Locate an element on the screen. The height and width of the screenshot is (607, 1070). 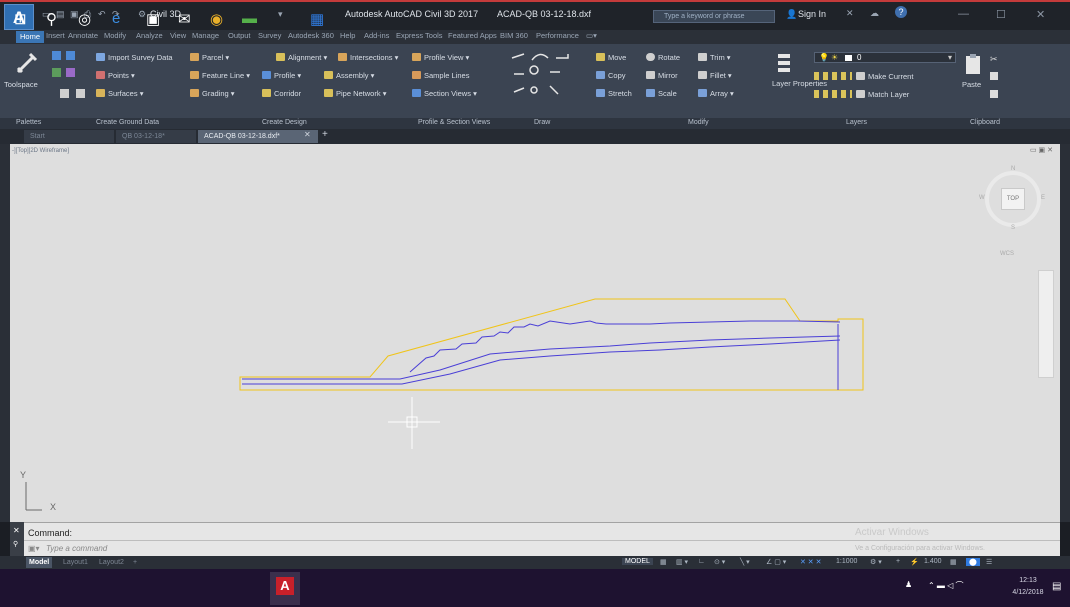
model-space-toggle: MODEL is located at coordinates (637, 561).